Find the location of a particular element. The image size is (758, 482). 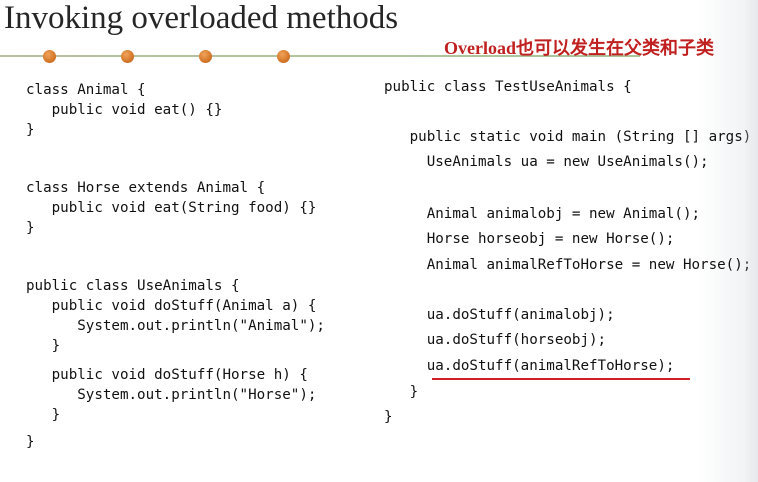

code-line: ua.doStuff(animalobj); is located at coordinates (499, 315).